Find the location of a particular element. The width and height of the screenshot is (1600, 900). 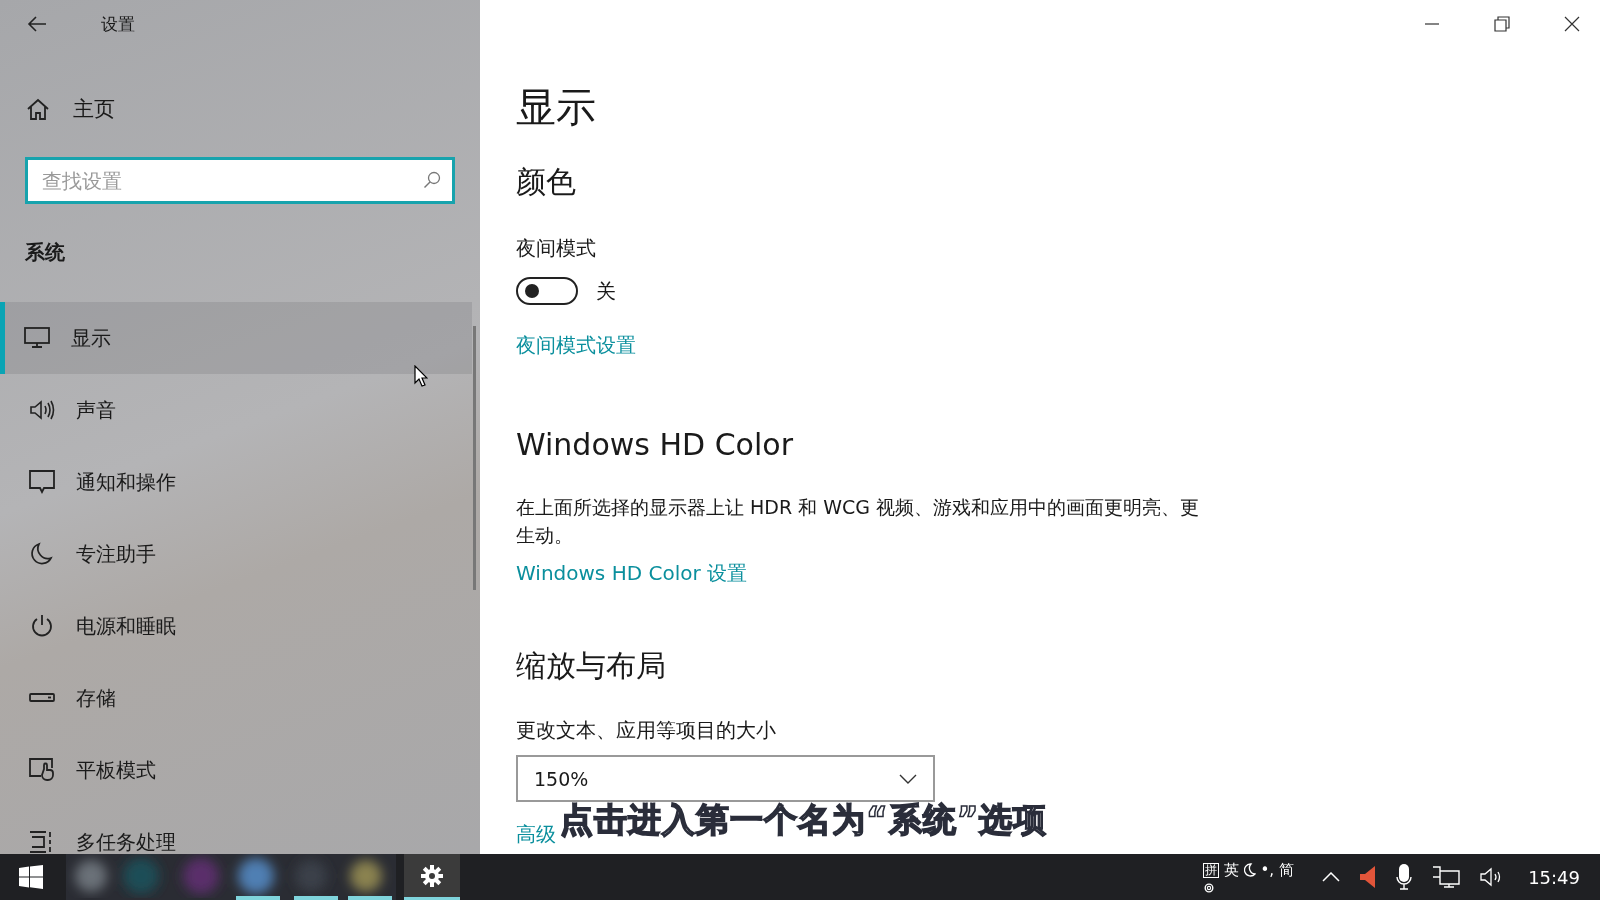

nav-item: 多任务处理 is located at coordinates (236, 830).